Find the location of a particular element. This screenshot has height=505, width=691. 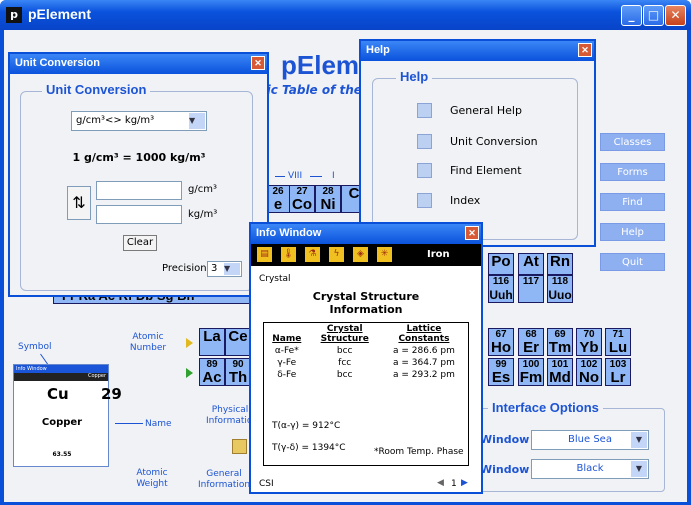

help-item-index: Index is located at coordinates (465, 200).